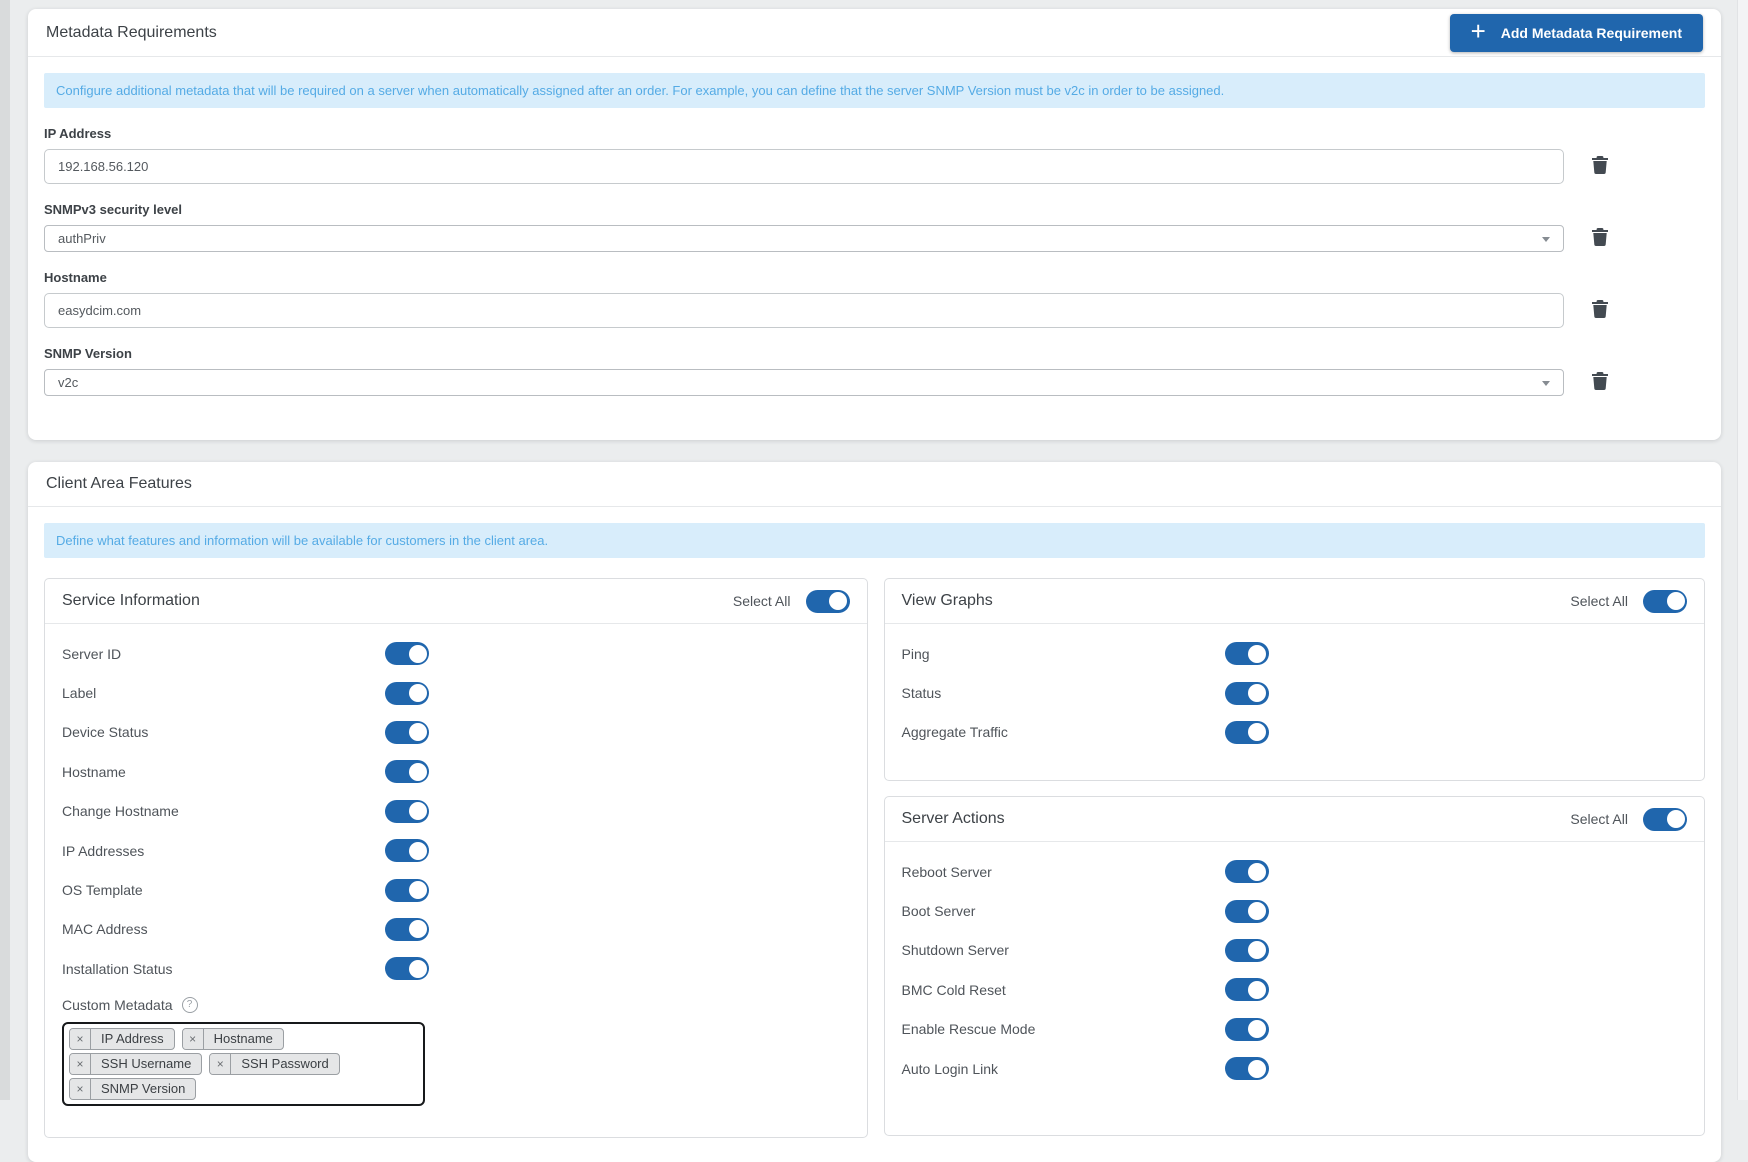 This screenshot has height=1162, width=1748. Describe the element at coordinates (105, 732) in the screenshot. I see `feature-row-label: Device Status` at that location.